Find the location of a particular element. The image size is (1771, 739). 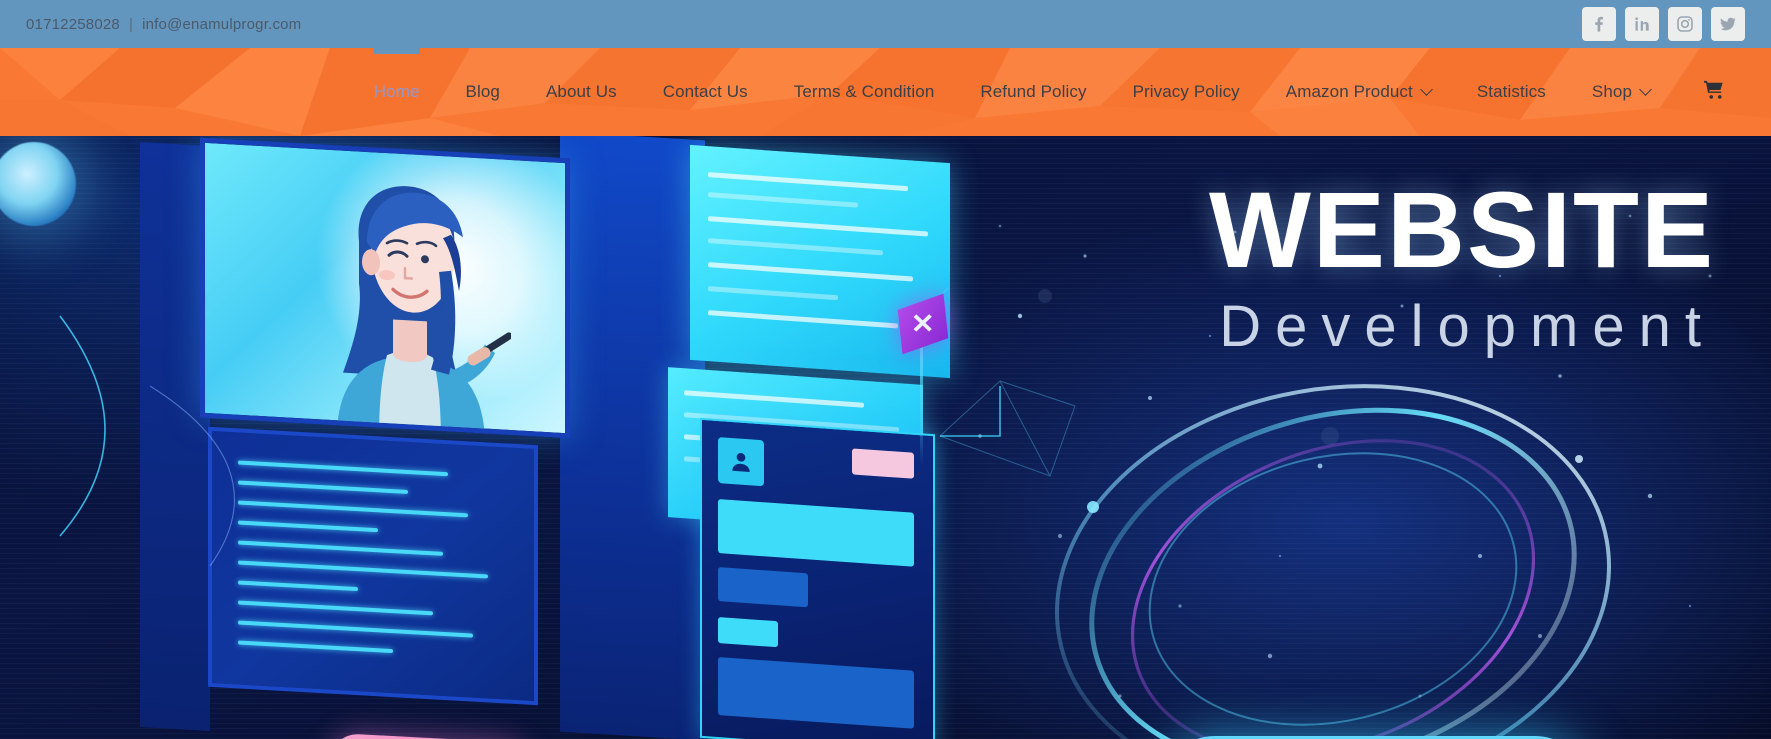

nav-item-about-us: About Us is located at coordinates (581, 92).